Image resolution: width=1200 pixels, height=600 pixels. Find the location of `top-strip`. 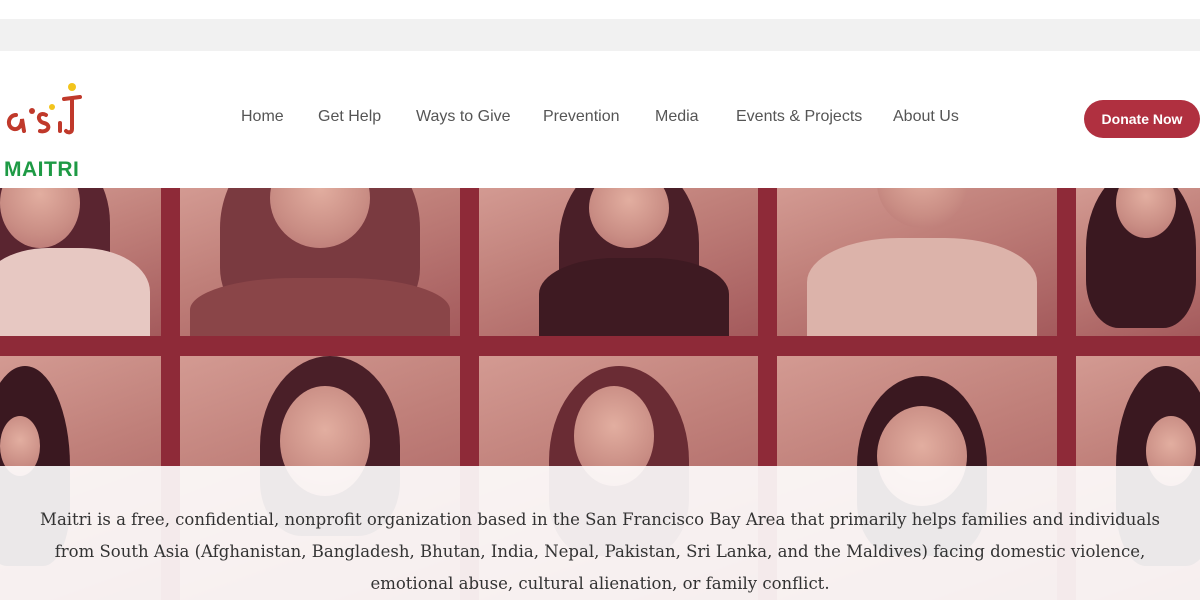

top-strip is located at coordinates (600, 9).